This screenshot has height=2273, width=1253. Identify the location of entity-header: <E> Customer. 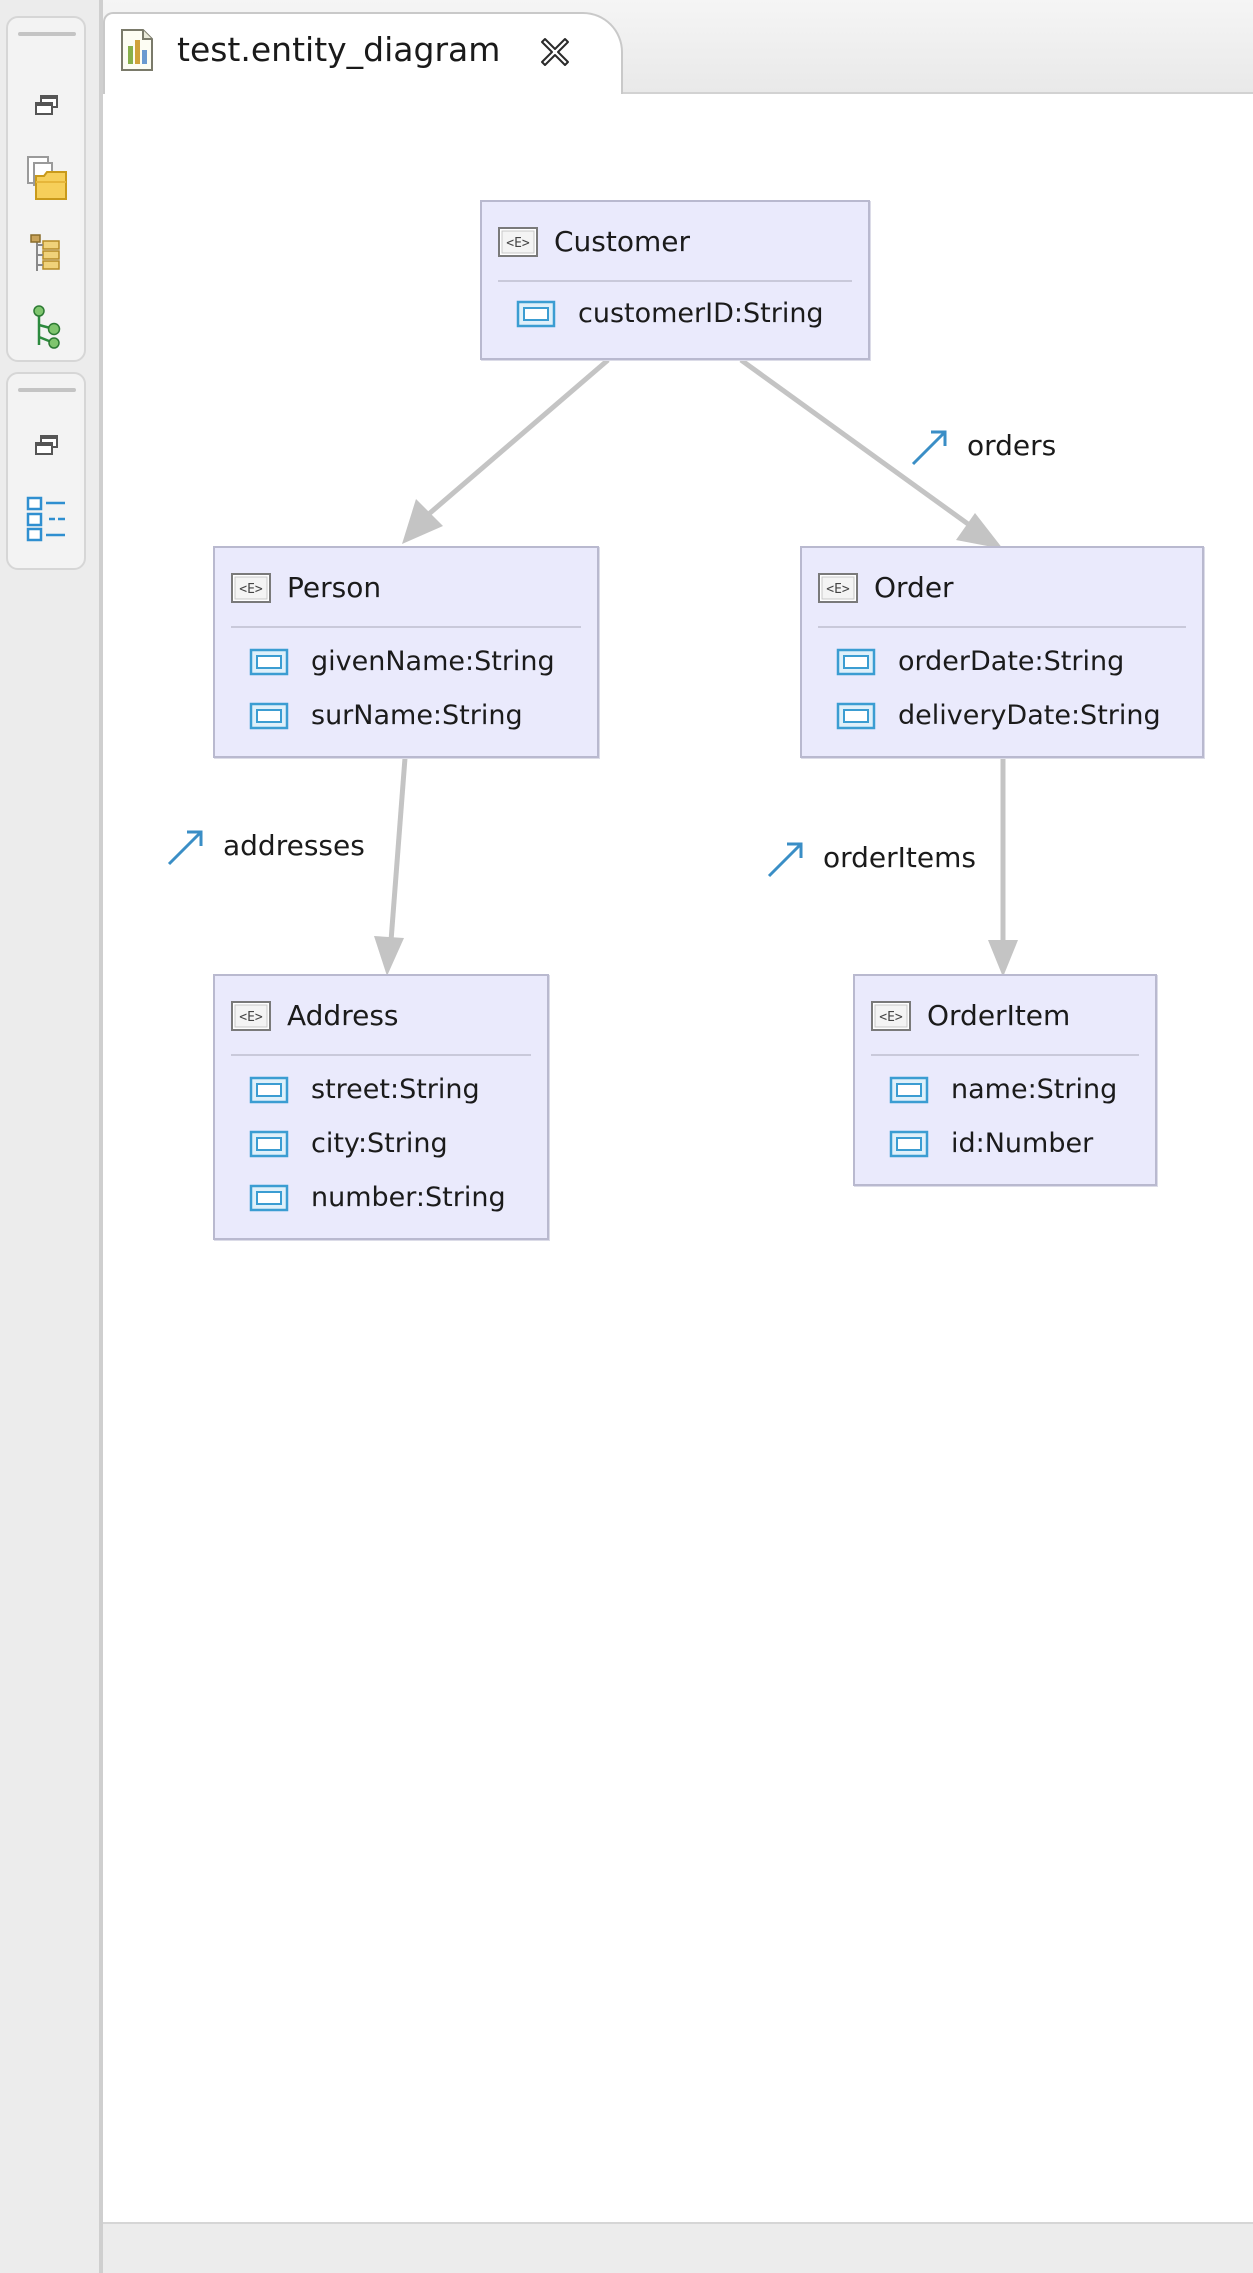
(594, 242).